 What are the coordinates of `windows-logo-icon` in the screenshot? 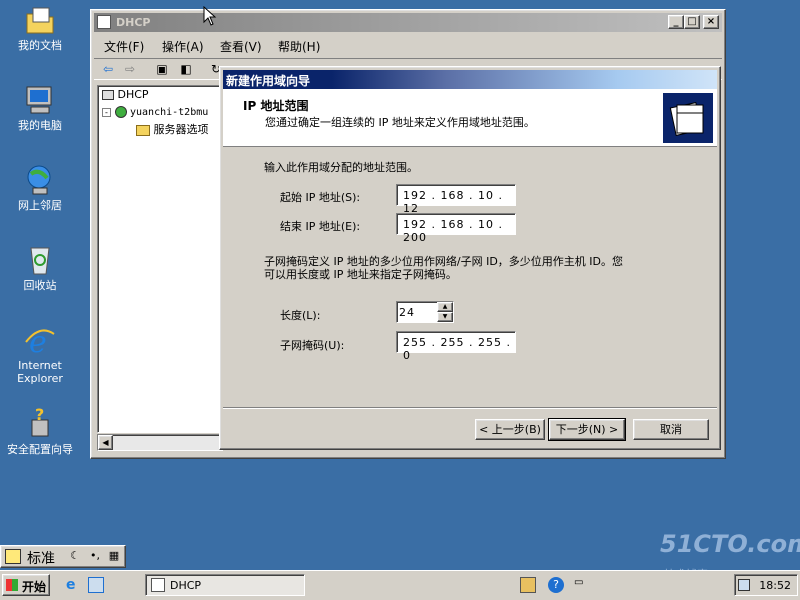 It's located at (12, 585).